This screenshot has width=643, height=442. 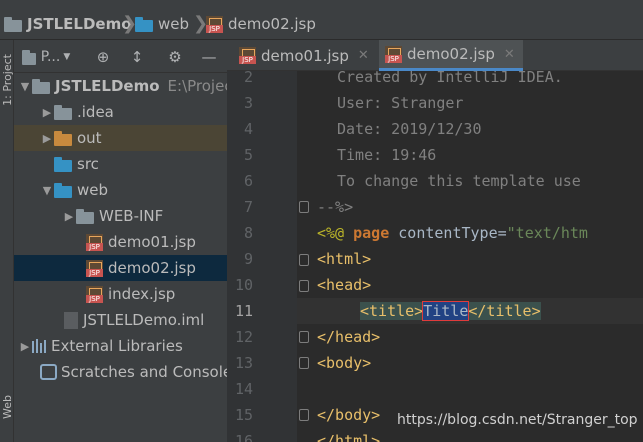 I want to click on code-line: <html>, so click(x=344, y=259).